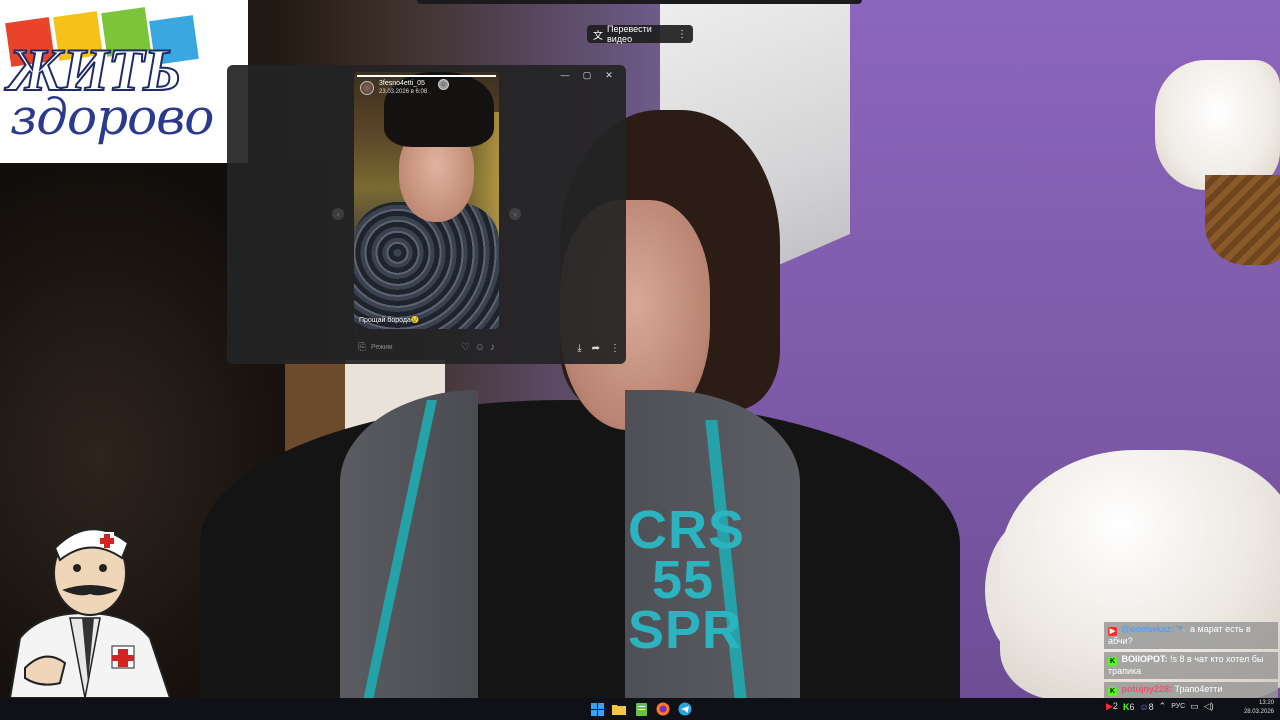 This screenshot has height=720, width=1280. I want to click on system-tray: ▶2 K6 ☺8 ⌃ РУС ▭ ◁), so click(1160, 706).